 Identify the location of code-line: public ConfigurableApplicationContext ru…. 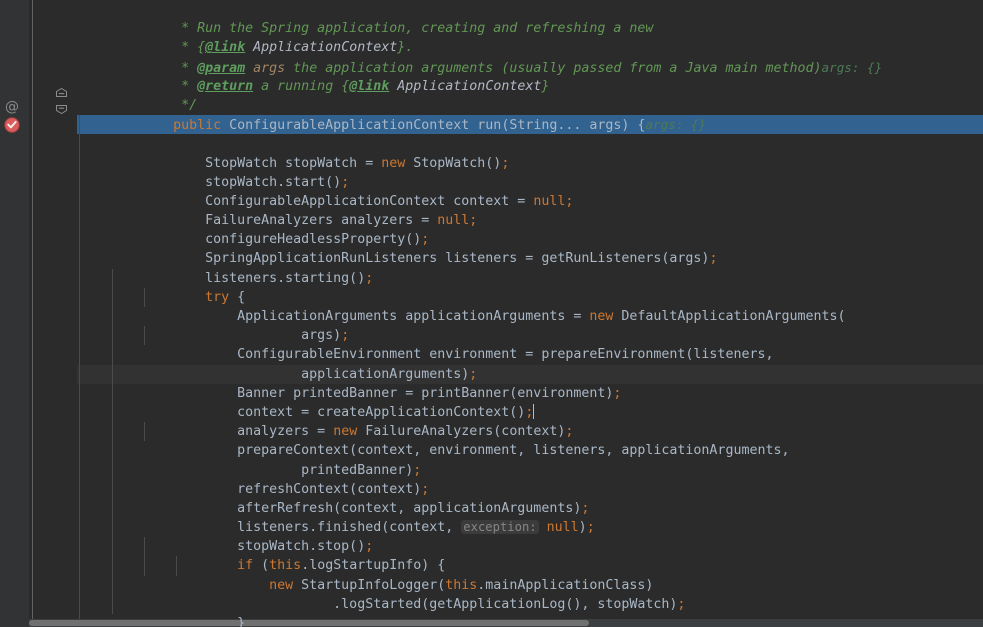
(530, 114).